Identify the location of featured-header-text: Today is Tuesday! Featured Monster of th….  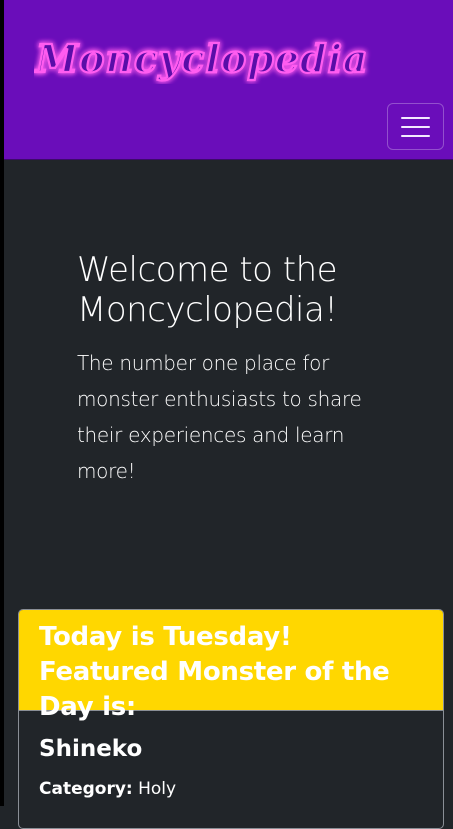
(214, 672).